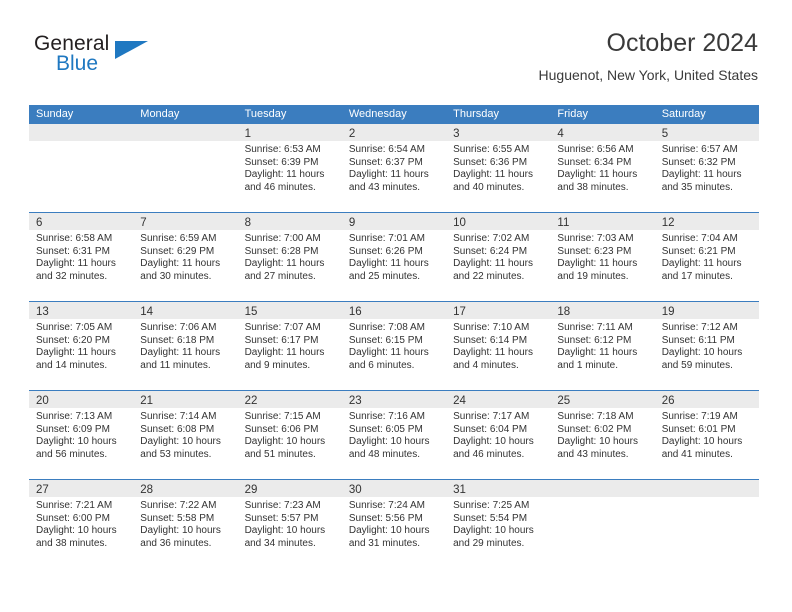 This screenshot has width=792, height=612. Describe the element at coordinates (594, 251) in the screenshot. I see `sunset-text: Sunset: 6:23 PM` at that location.